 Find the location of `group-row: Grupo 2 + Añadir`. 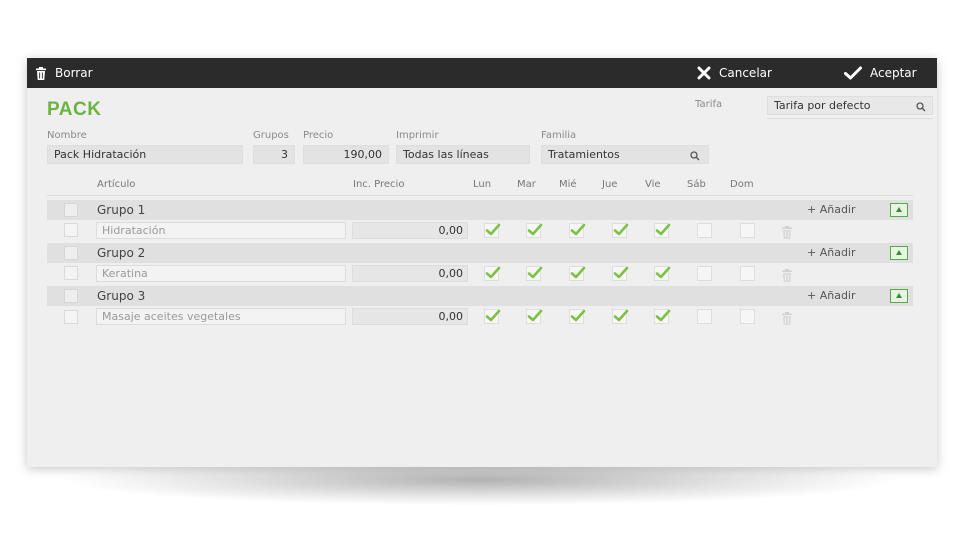

group-row: Grupo 2 + Añadir is located at coordinates (480, 253).